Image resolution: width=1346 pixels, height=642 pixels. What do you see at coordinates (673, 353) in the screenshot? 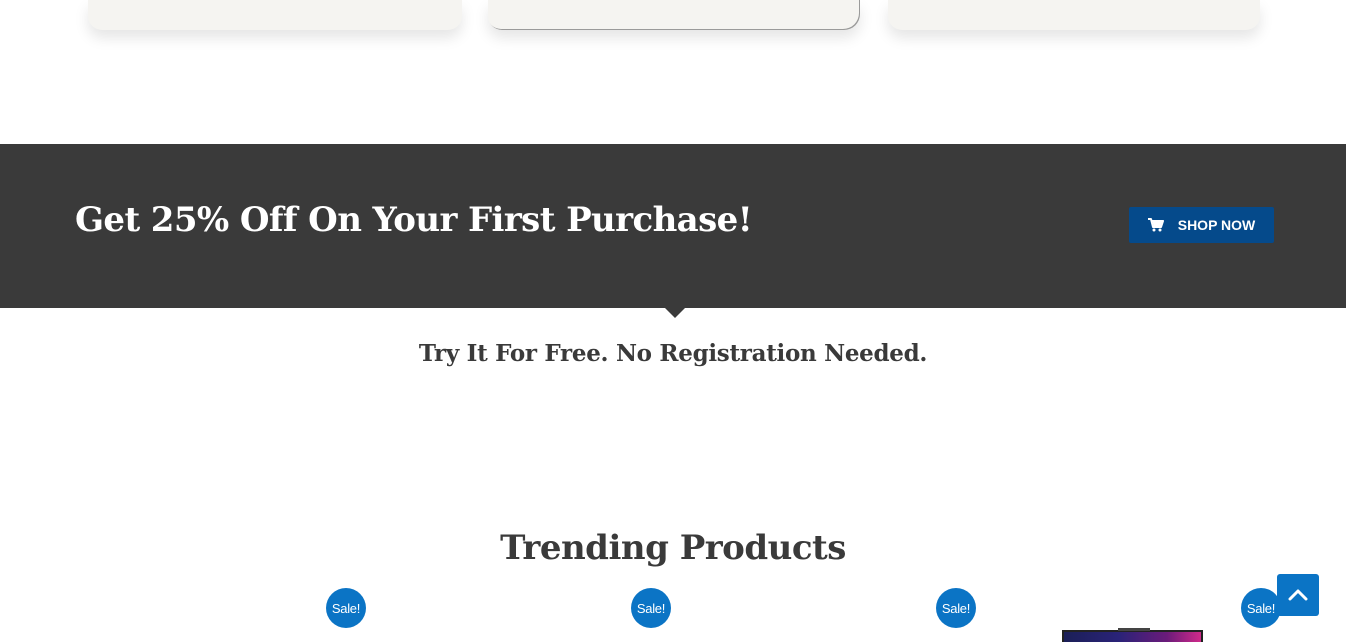
I see `promo-subheading: Try It For Free. No Registration Needed.` at bounding box center [673, 353].